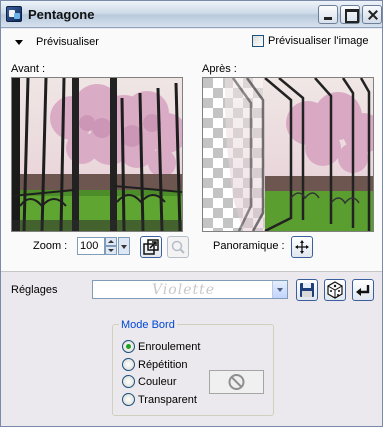  I want to click on close-icon, so click(372, 14).